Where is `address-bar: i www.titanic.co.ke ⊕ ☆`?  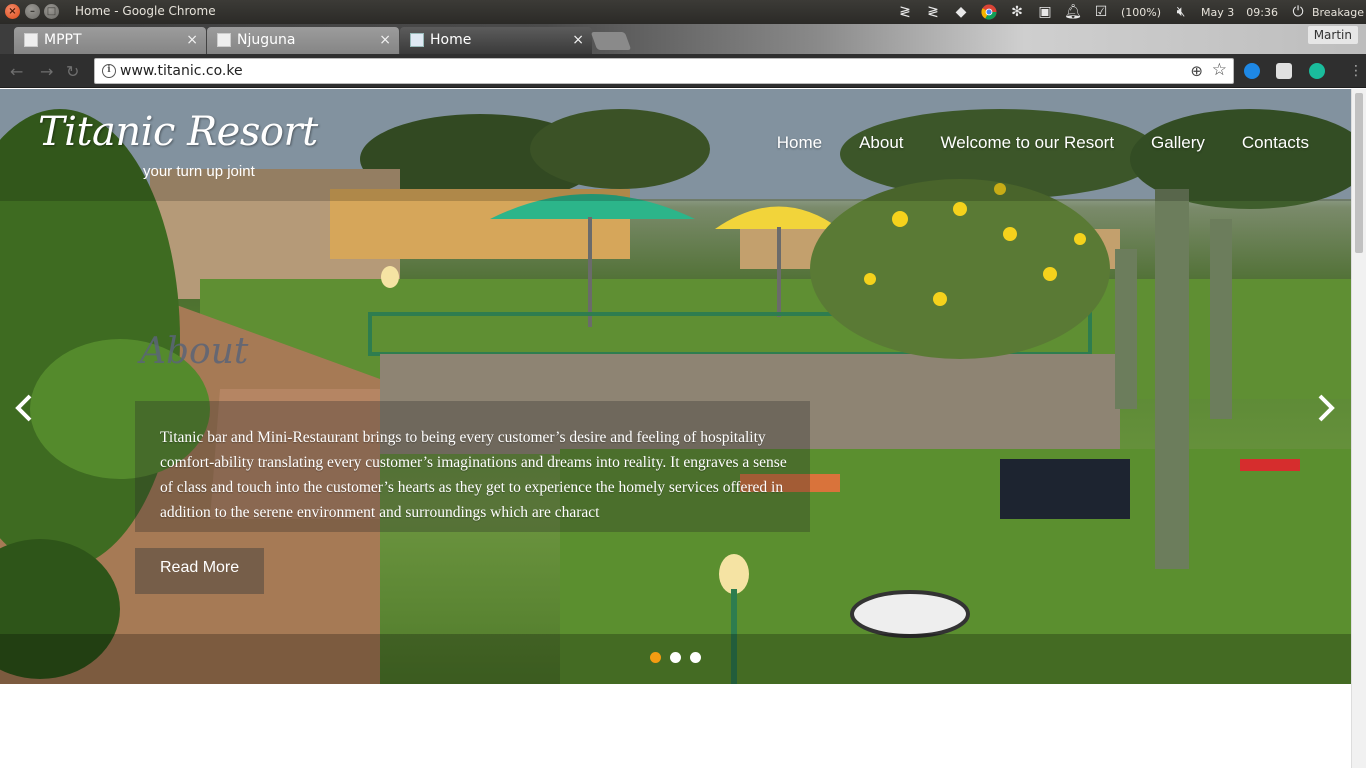
address-bar: i www.titanic.co.ke ⊕ ☆ is located at coordinates (664, 71).